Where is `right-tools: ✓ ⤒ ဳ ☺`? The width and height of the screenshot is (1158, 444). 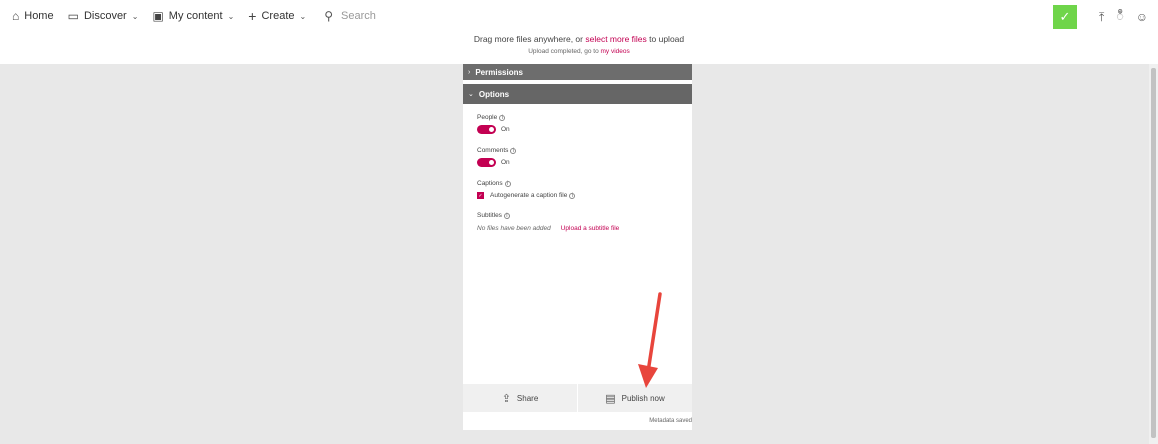 right-tools: ✓ ⤒ ဳ ☺ is located at coordinates (1100, 17).